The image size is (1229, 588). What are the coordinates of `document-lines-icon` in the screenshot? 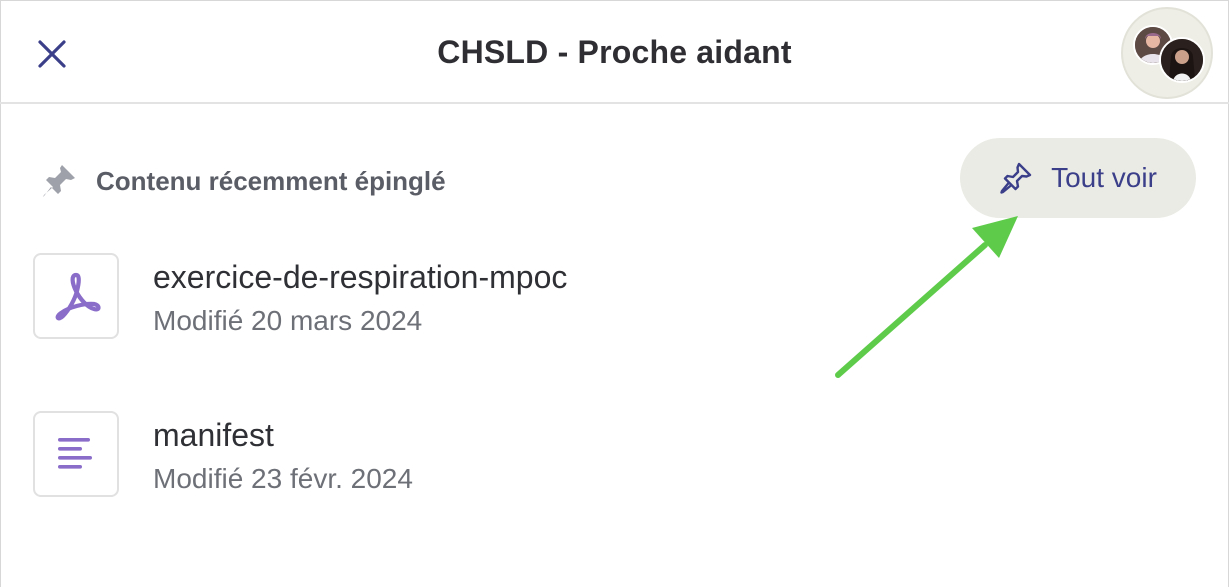 It's located at (75, 453).